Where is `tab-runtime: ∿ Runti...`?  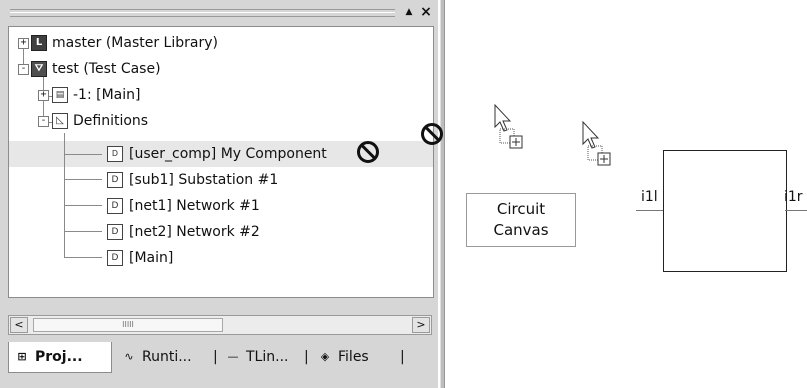 tab-runtime: ∿ Runti... is located at coordinates (171, 357).